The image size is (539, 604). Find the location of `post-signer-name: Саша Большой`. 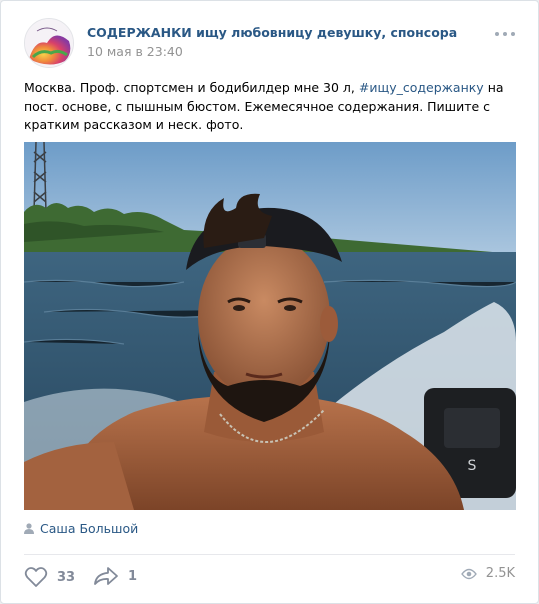

post-signer-name: Саша Большой is located at coordinates (89, 528).